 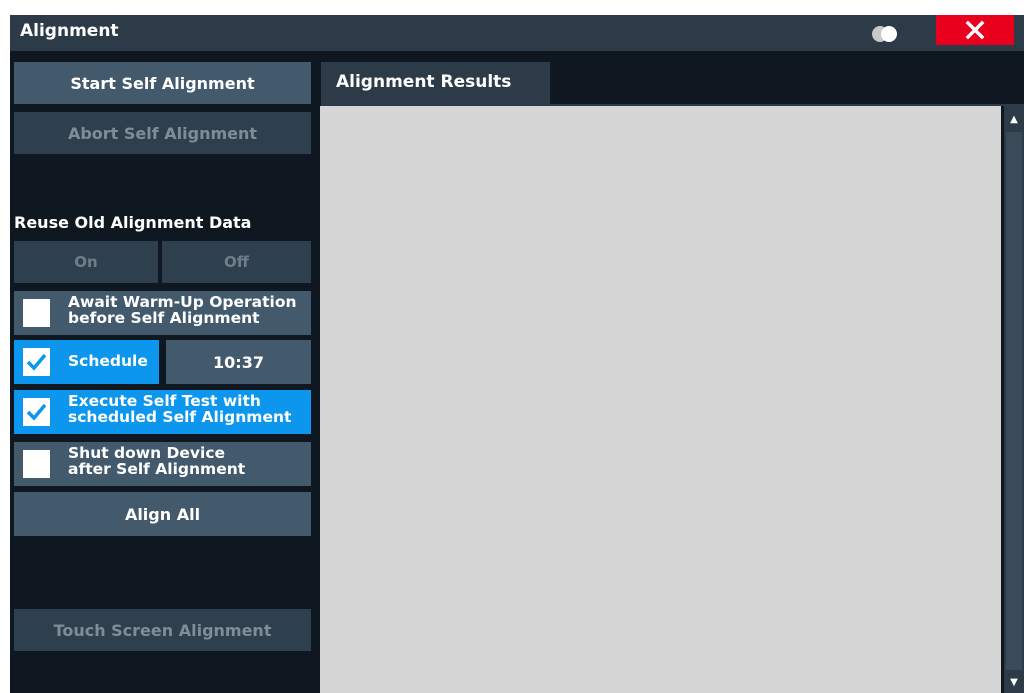 I want to click on schedule-label: Schedule, so click(x=108, y=361).